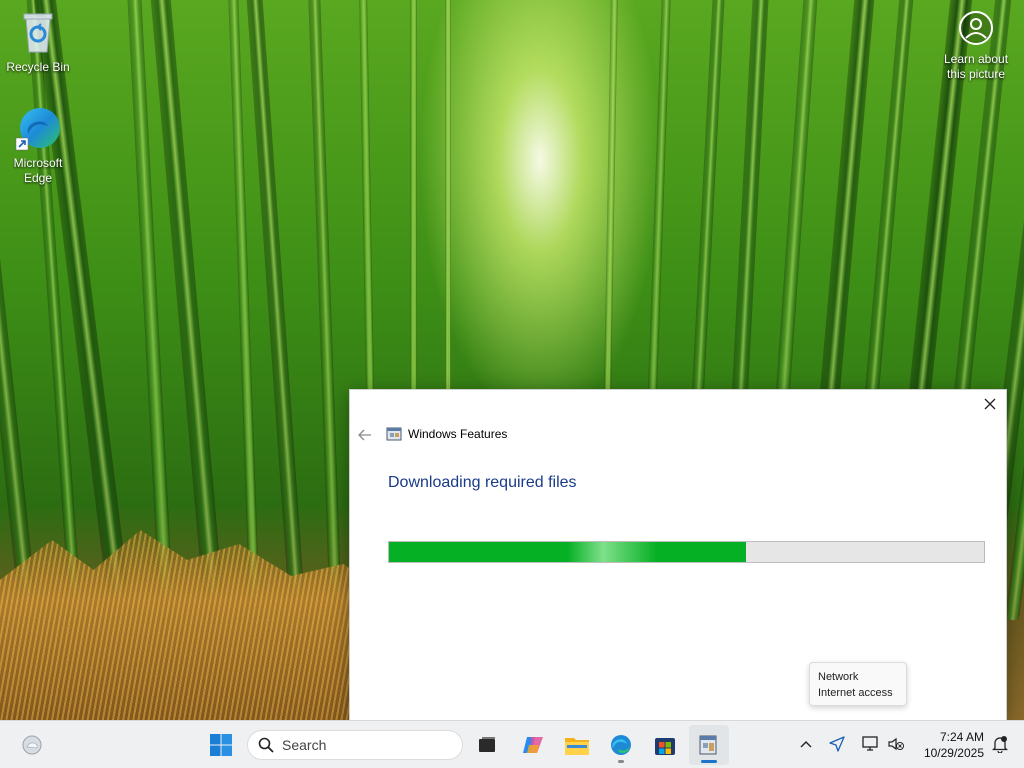 The height and width of the screenshot is (768, 1024). What do you see at coordinates (976, 74) in the screenshot?
I see `learn-label-2: this picture` at bounding box center [976, 74].